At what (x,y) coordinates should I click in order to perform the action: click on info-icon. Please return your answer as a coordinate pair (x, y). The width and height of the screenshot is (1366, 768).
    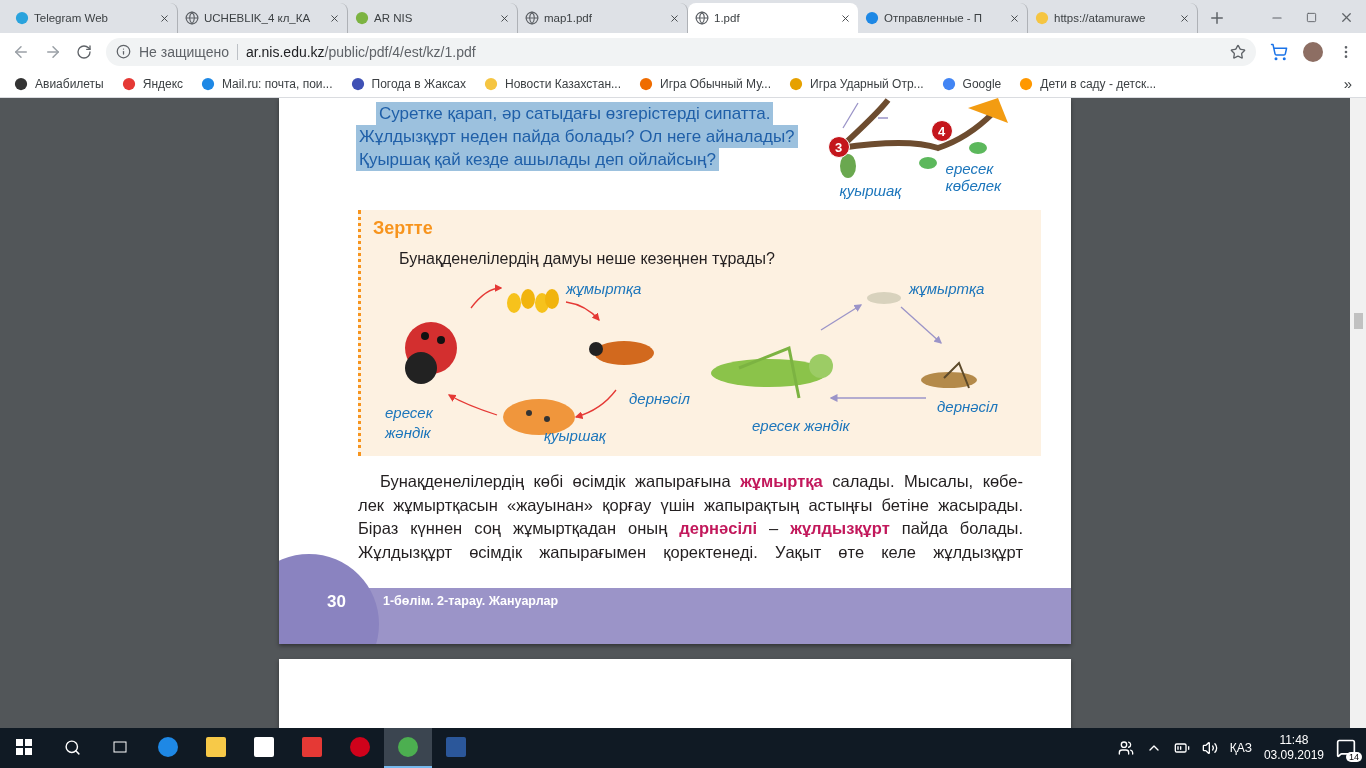
    Looking at the image, I should click on (123, 51).